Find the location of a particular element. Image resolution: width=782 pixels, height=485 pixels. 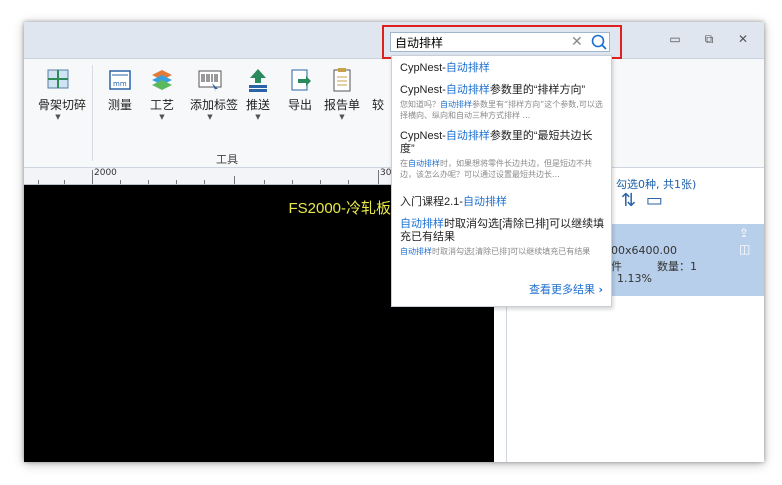

minimize-icon: ▭ is located at coordinates (675, 39).